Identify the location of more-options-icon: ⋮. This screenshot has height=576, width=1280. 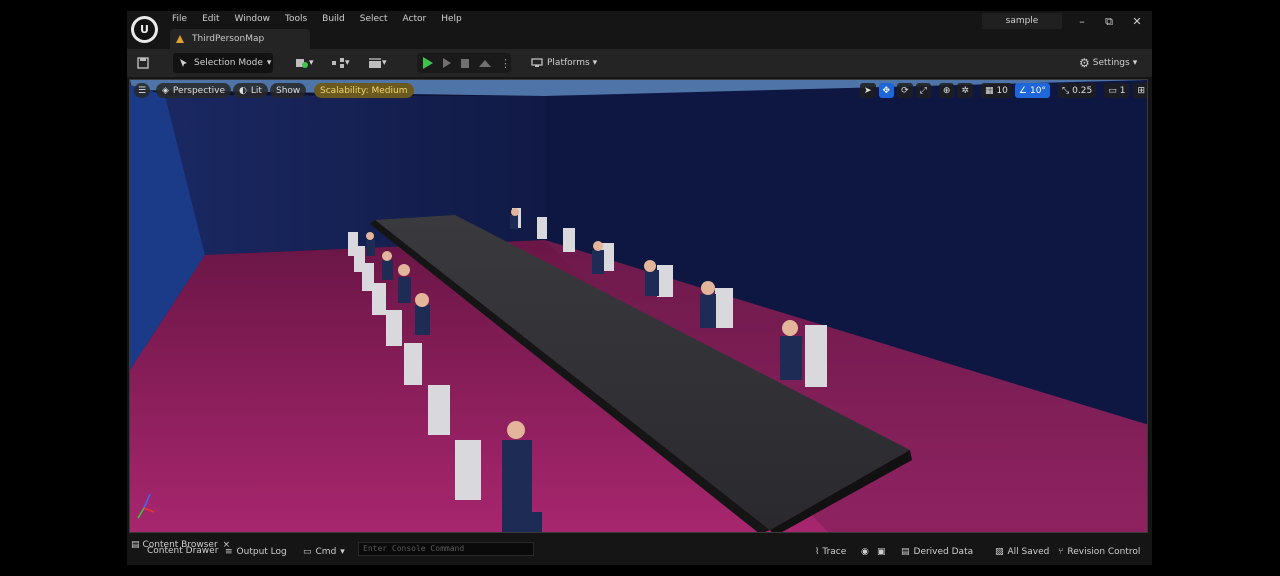
(505, 63).